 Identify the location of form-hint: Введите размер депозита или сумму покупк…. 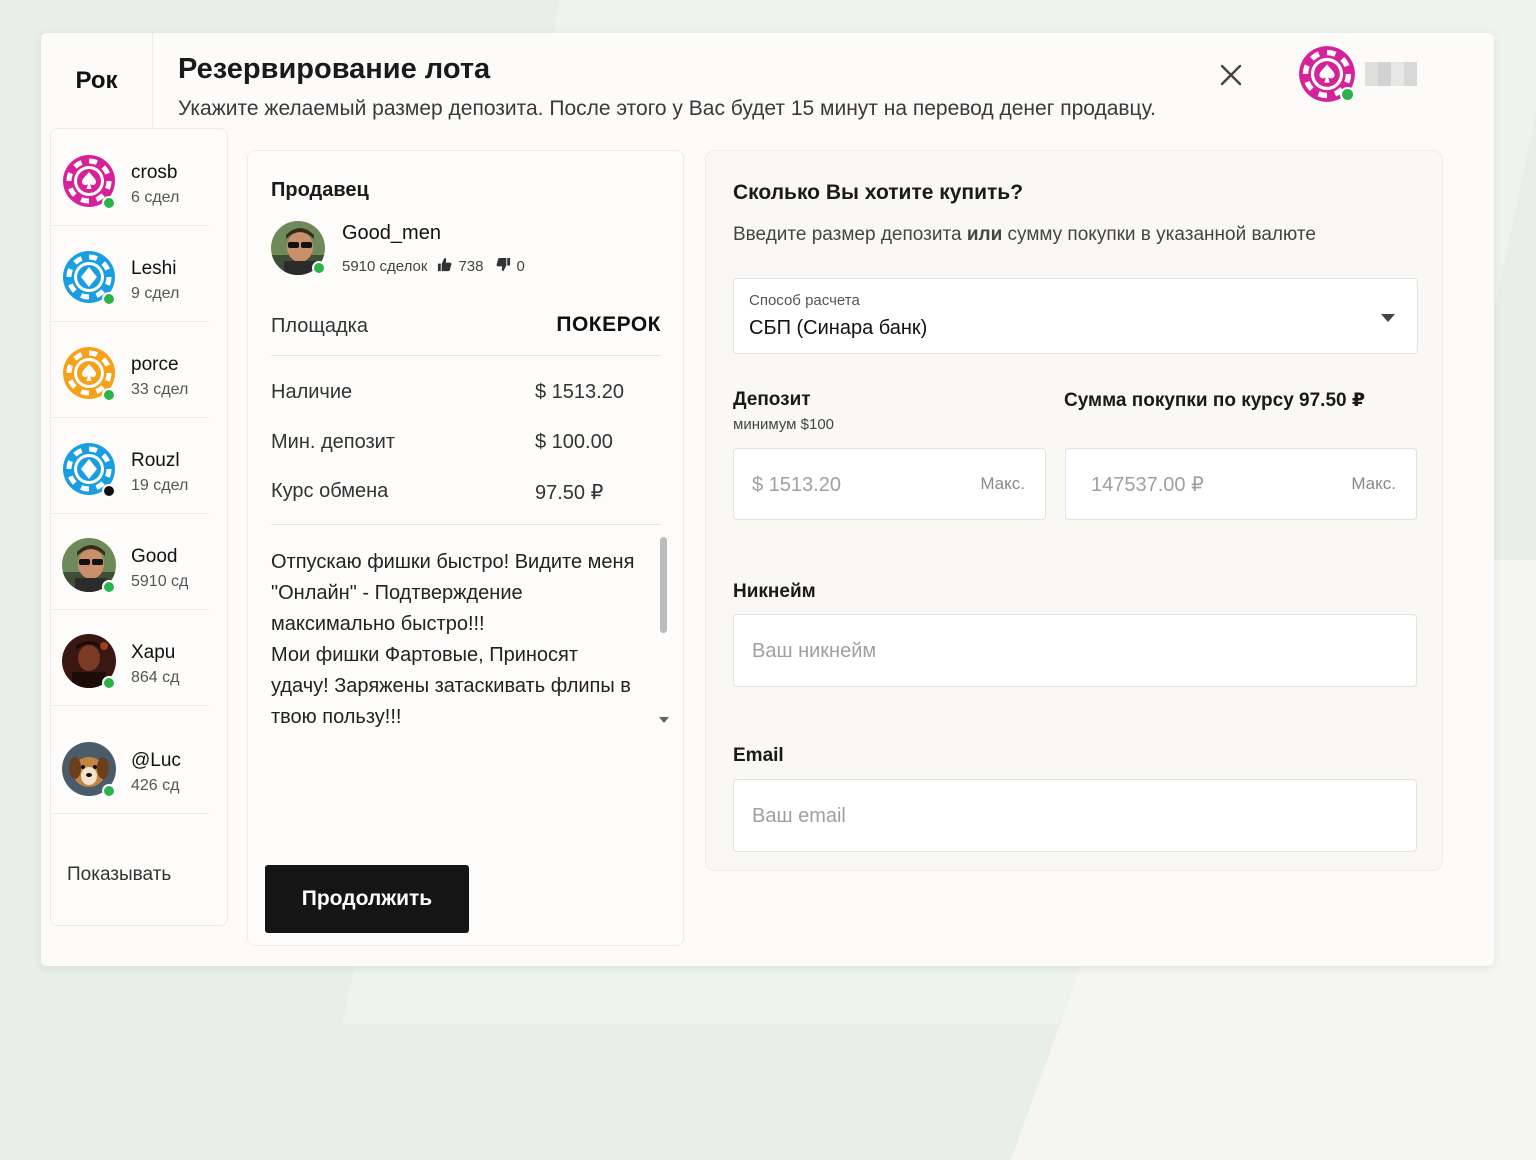
(1024, 235).